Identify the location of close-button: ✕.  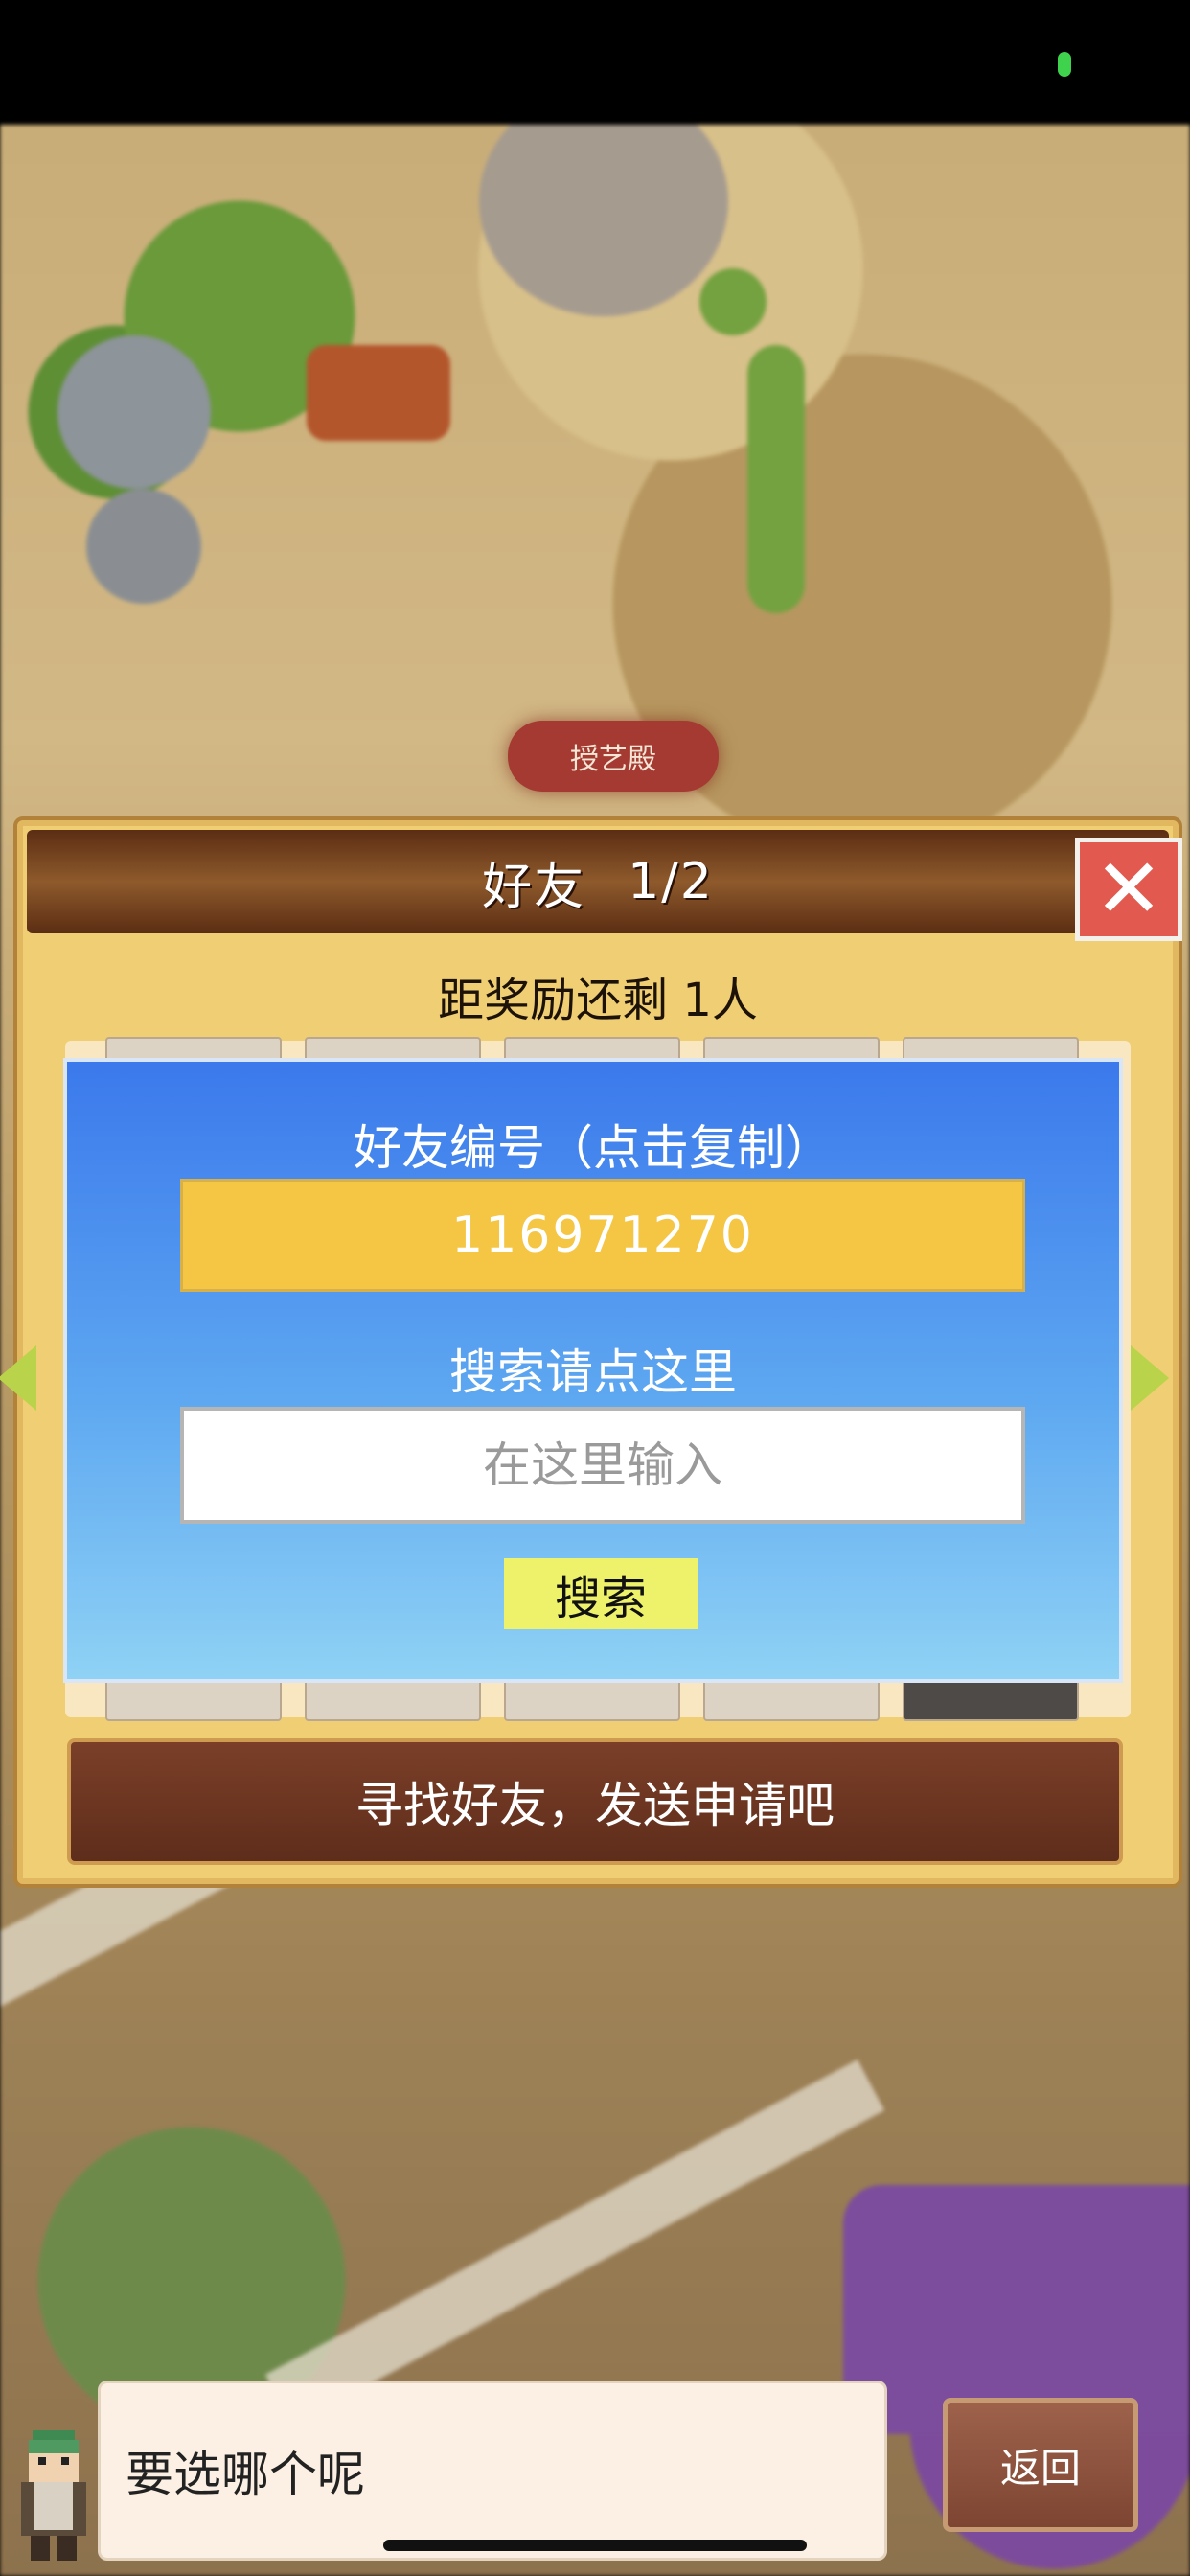
(1129, 889).